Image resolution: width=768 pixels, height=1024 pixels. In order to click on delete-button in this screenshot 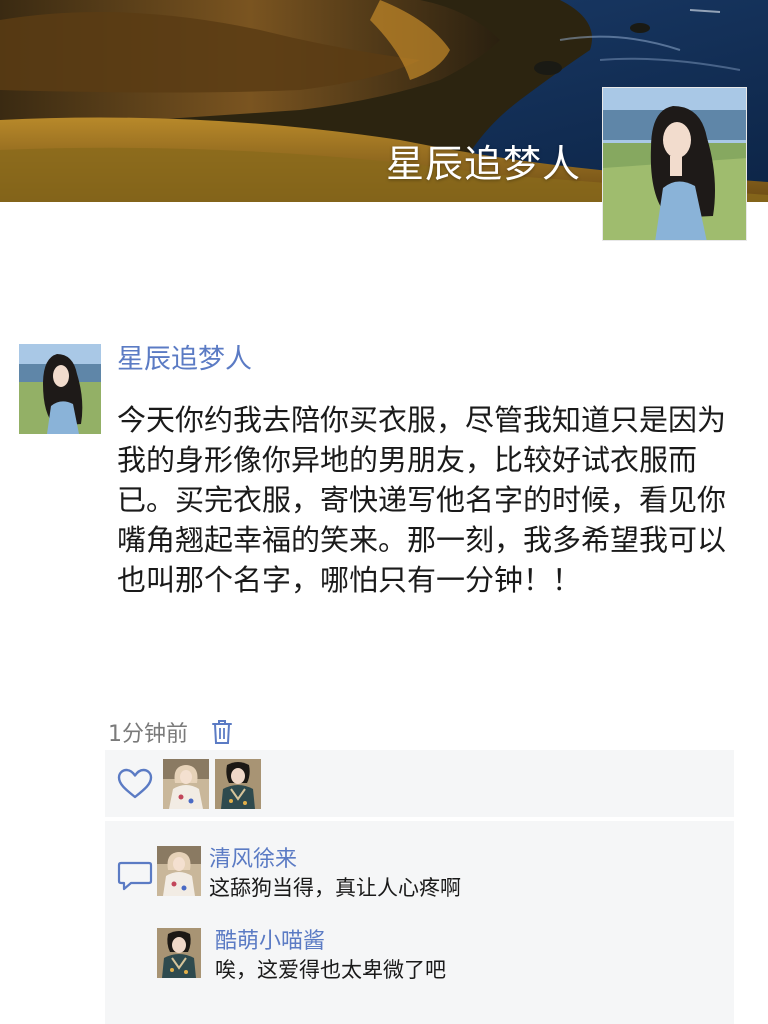, I will do `click(222, 732)`.